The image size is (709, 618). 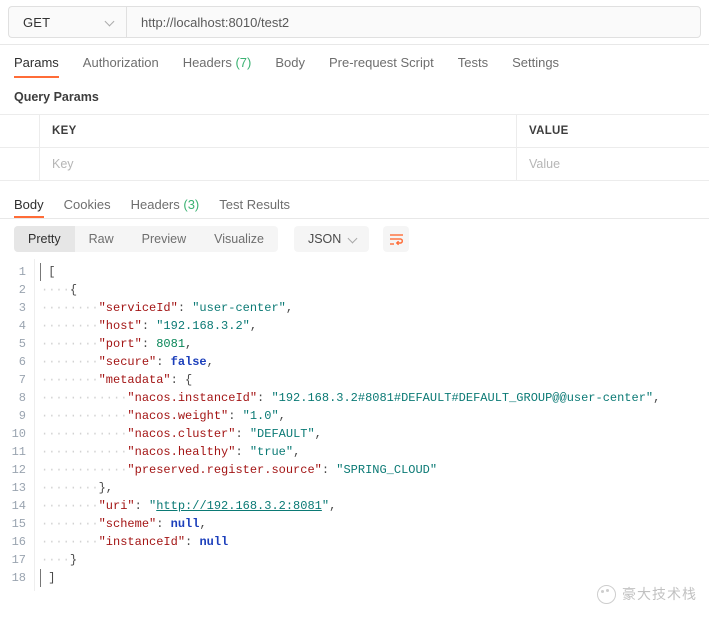 What do you see at coordinates (87, 207) in the screenshot?
I see `response-tab-cookies: Cookies` at bounding box center [87, 207].